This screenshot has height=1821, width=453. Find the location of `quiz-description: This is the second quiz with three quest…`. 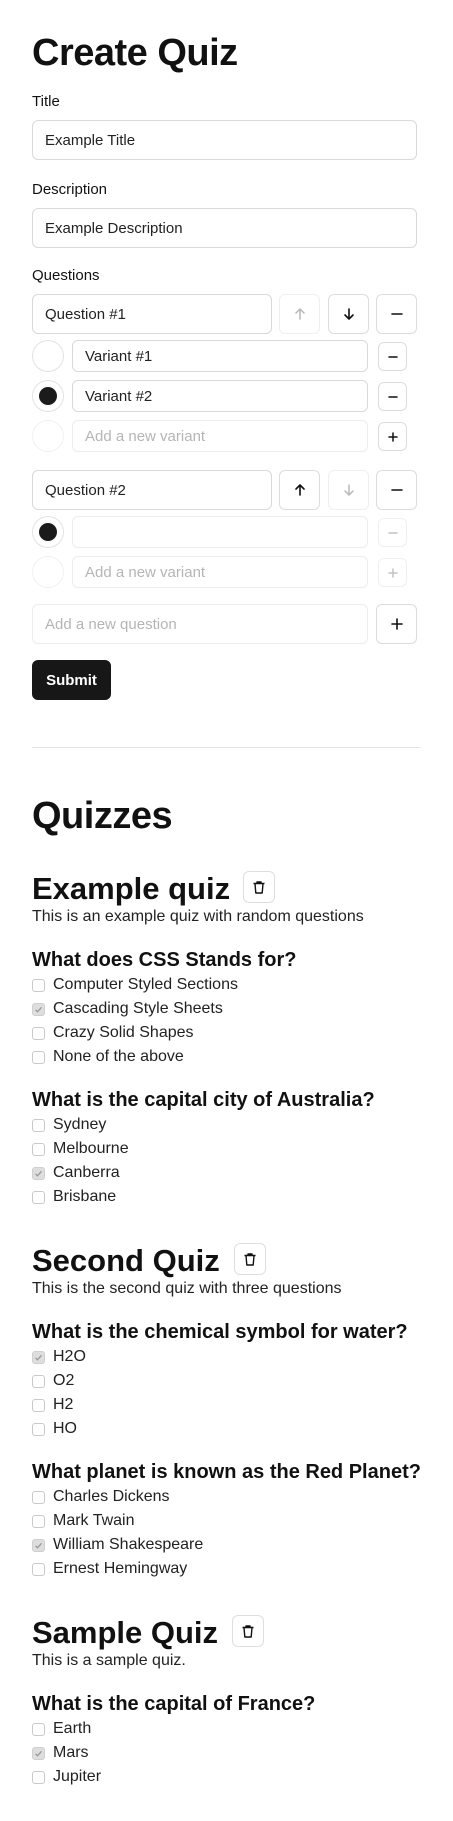

quiz-description: This is the second quiz with three quest… is located at coordinates (187, 1288).